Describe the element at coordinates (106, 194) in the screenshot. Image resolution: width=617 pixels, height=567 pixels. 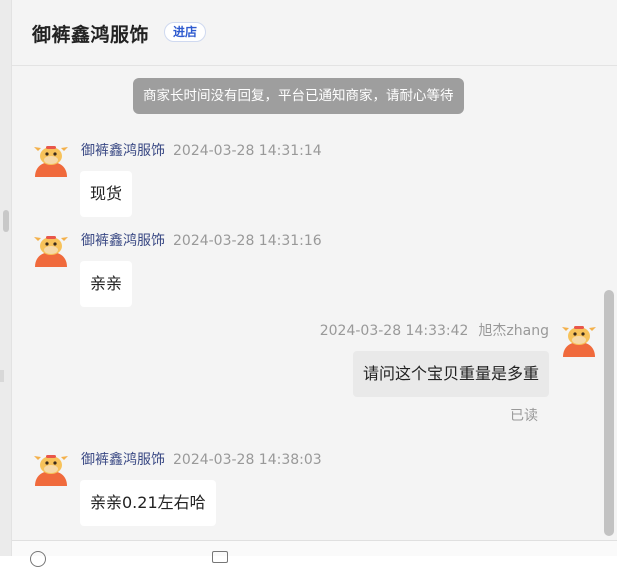
I see `message-bubble: 现货` at that location.